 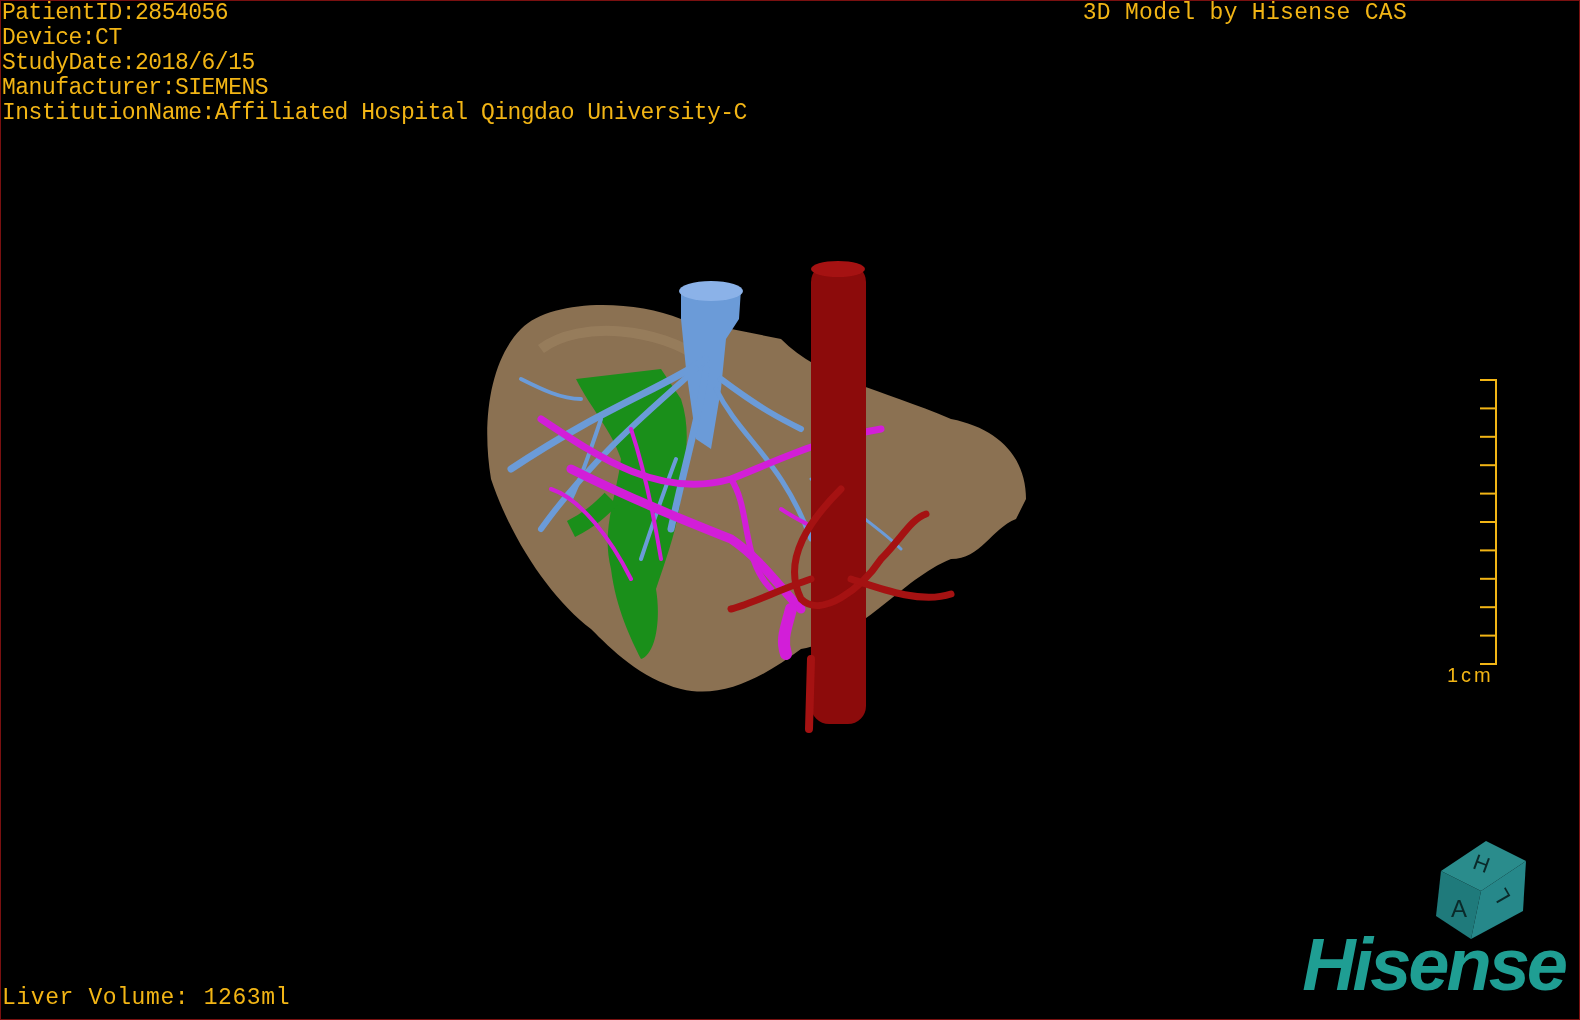 What do you see at coordinates (62, 38) in the screenshot?
I see `study-info-line: Device:CT` at bounding box center [62, 38].